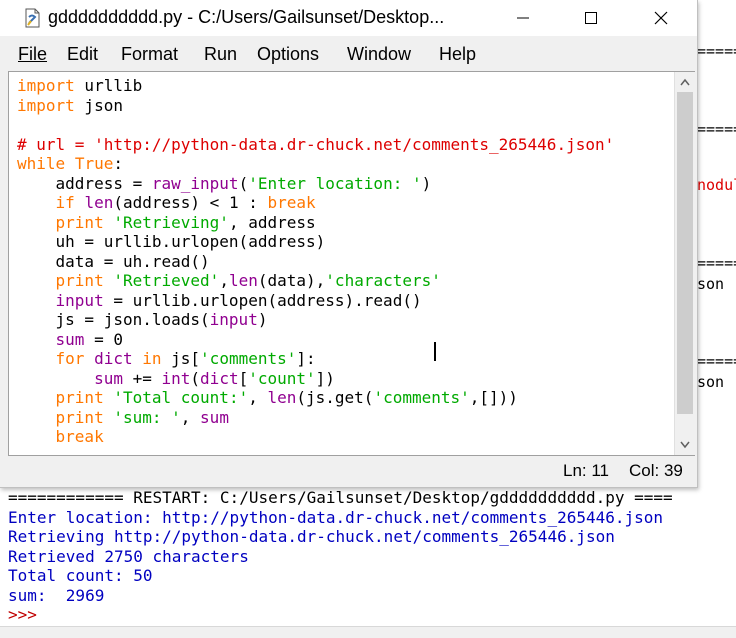 The image size is (736, 638). I want to click on code-token: (, so click(195, 378).